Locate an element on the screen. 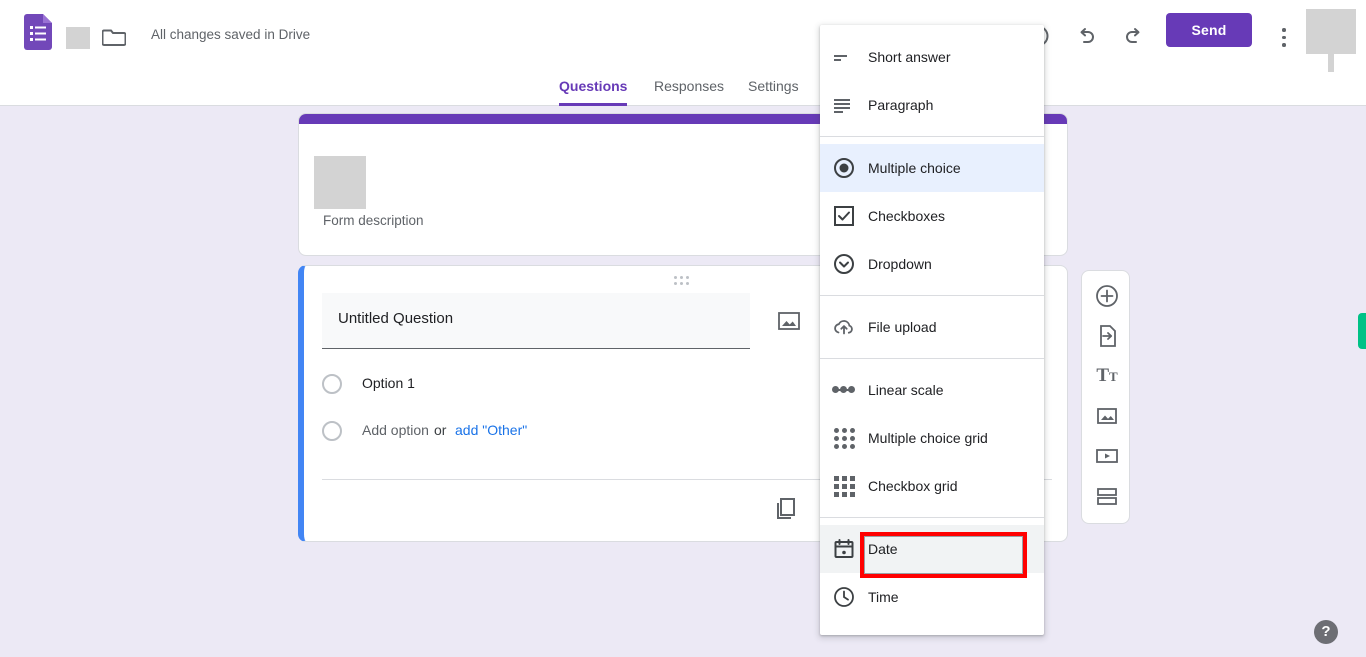  add-question-button is located at coordinates (1107, 296).